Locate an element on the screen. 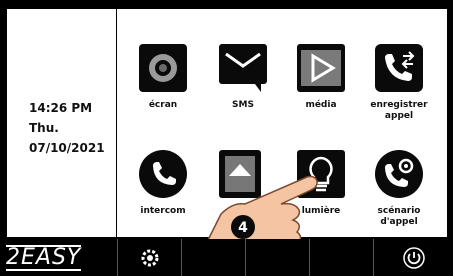  tile-enregistrer-appel: enregistrer appel is located at coordinates (399, 82).